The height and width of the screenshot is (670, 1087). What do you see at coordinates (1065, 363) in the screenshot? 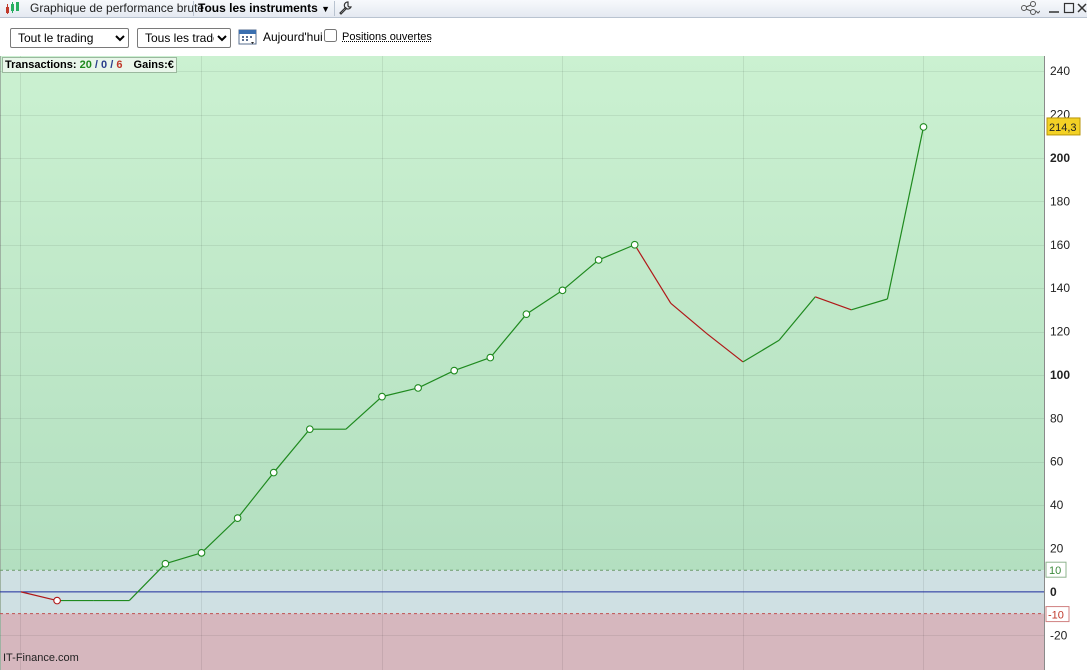
I see `y-axis-background` at bounding box center [1065, 363].